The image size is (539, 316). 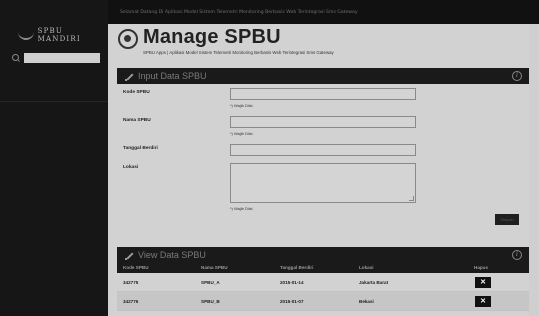 What do you see at coordinates (366, 301) in the screenshot?
I see `cell-lokasi: Bekasi` at bounding box center [366, 301].